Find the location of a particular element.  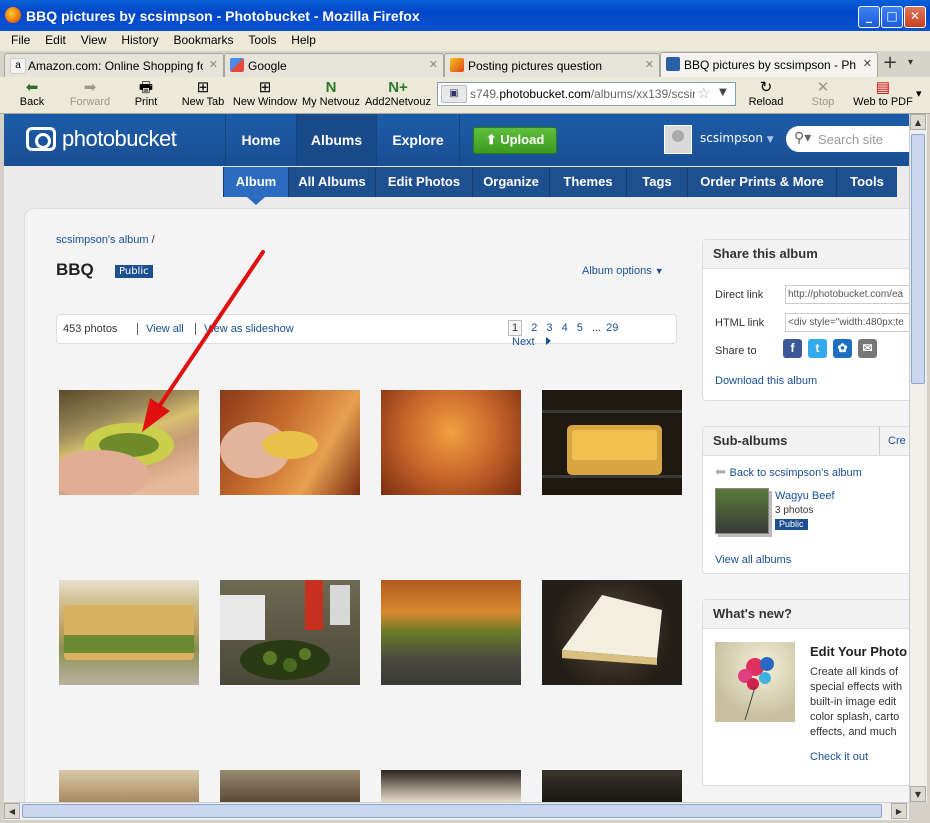

page-link: 2 is located at coordinates (534, 328).